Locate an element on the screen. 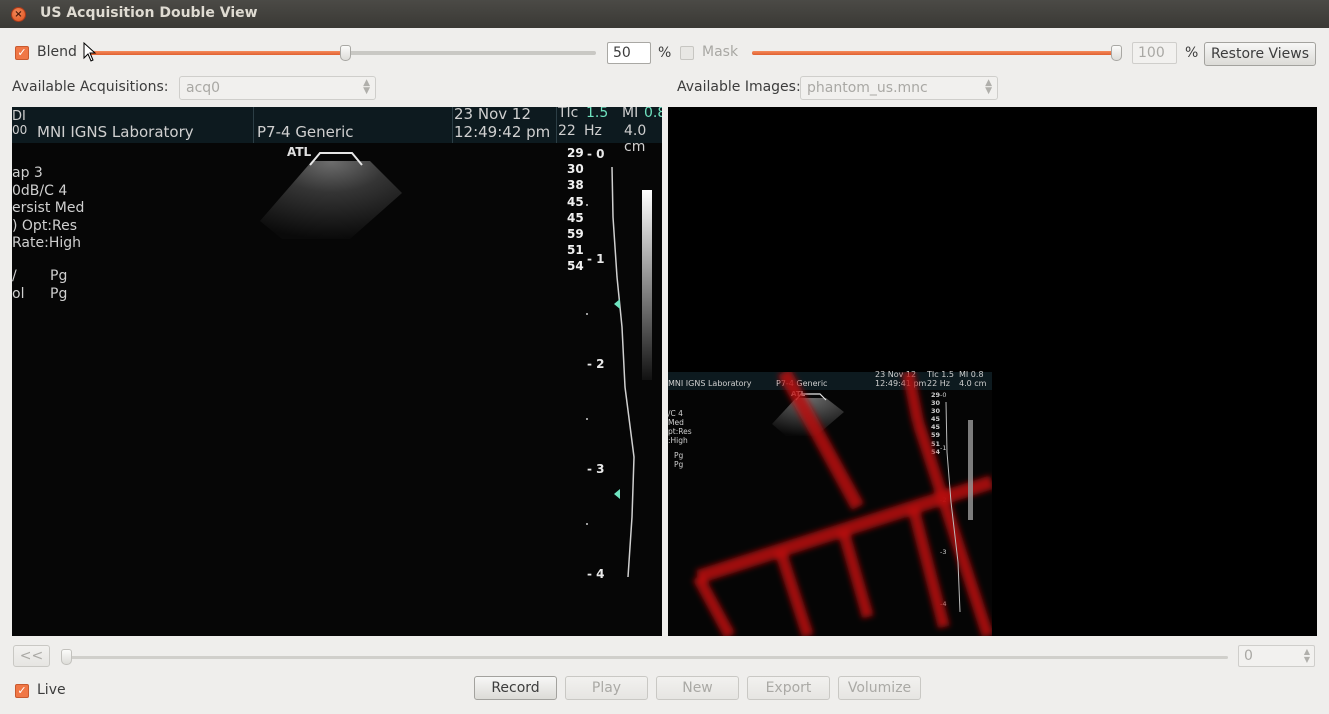 This screenshot has width=1329, height=714. us-probe: P7-4 Generic is located at coordinates (305, 132).